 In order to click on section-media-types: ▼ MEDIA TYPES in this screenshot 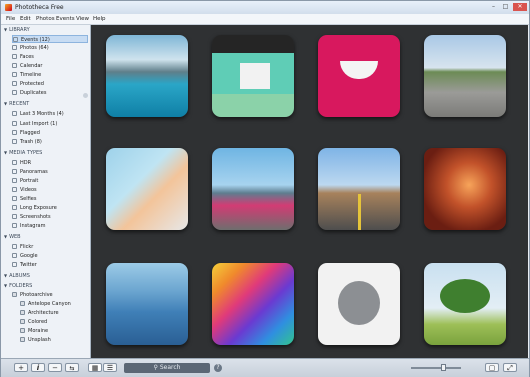, I will do `click(23, 153)`.